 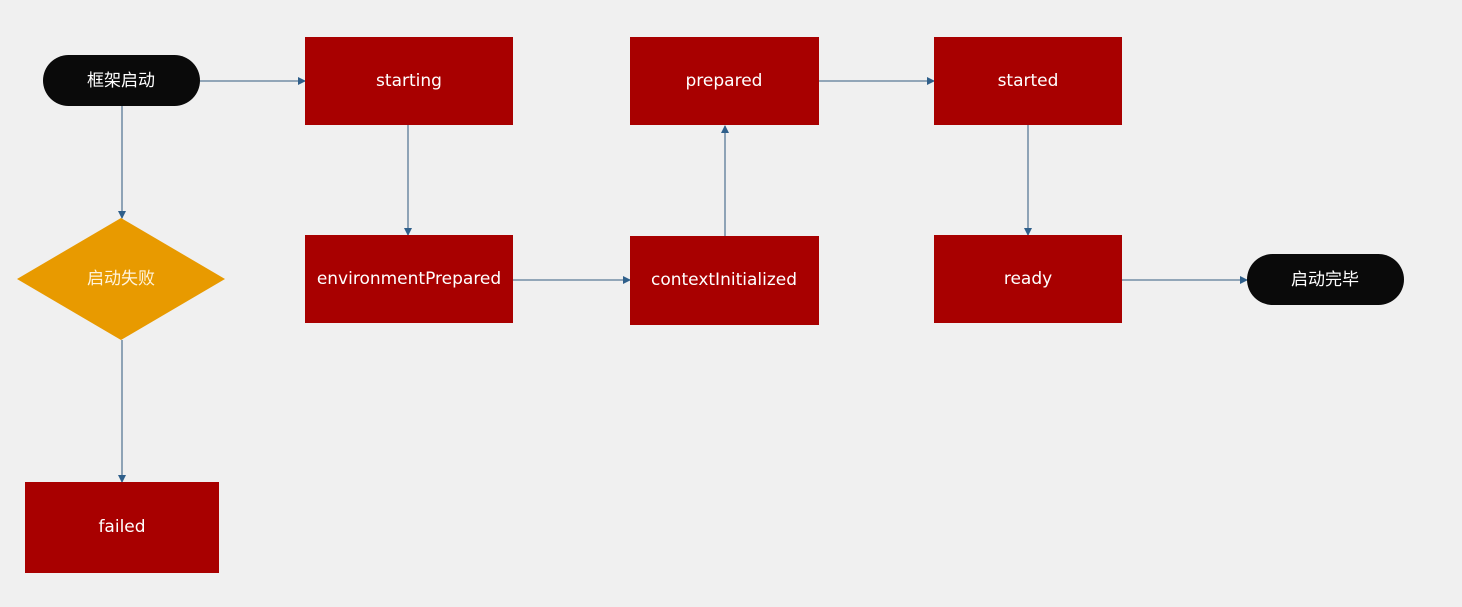 I want to click on node-label: 启动失败, so click(x=121, y=279).